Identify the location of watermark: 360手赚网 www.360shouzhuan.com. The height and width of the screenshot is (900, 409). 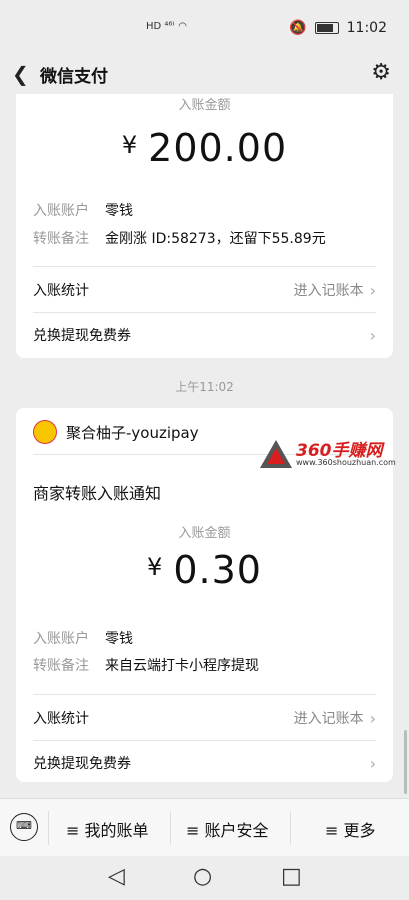
(328, 454).